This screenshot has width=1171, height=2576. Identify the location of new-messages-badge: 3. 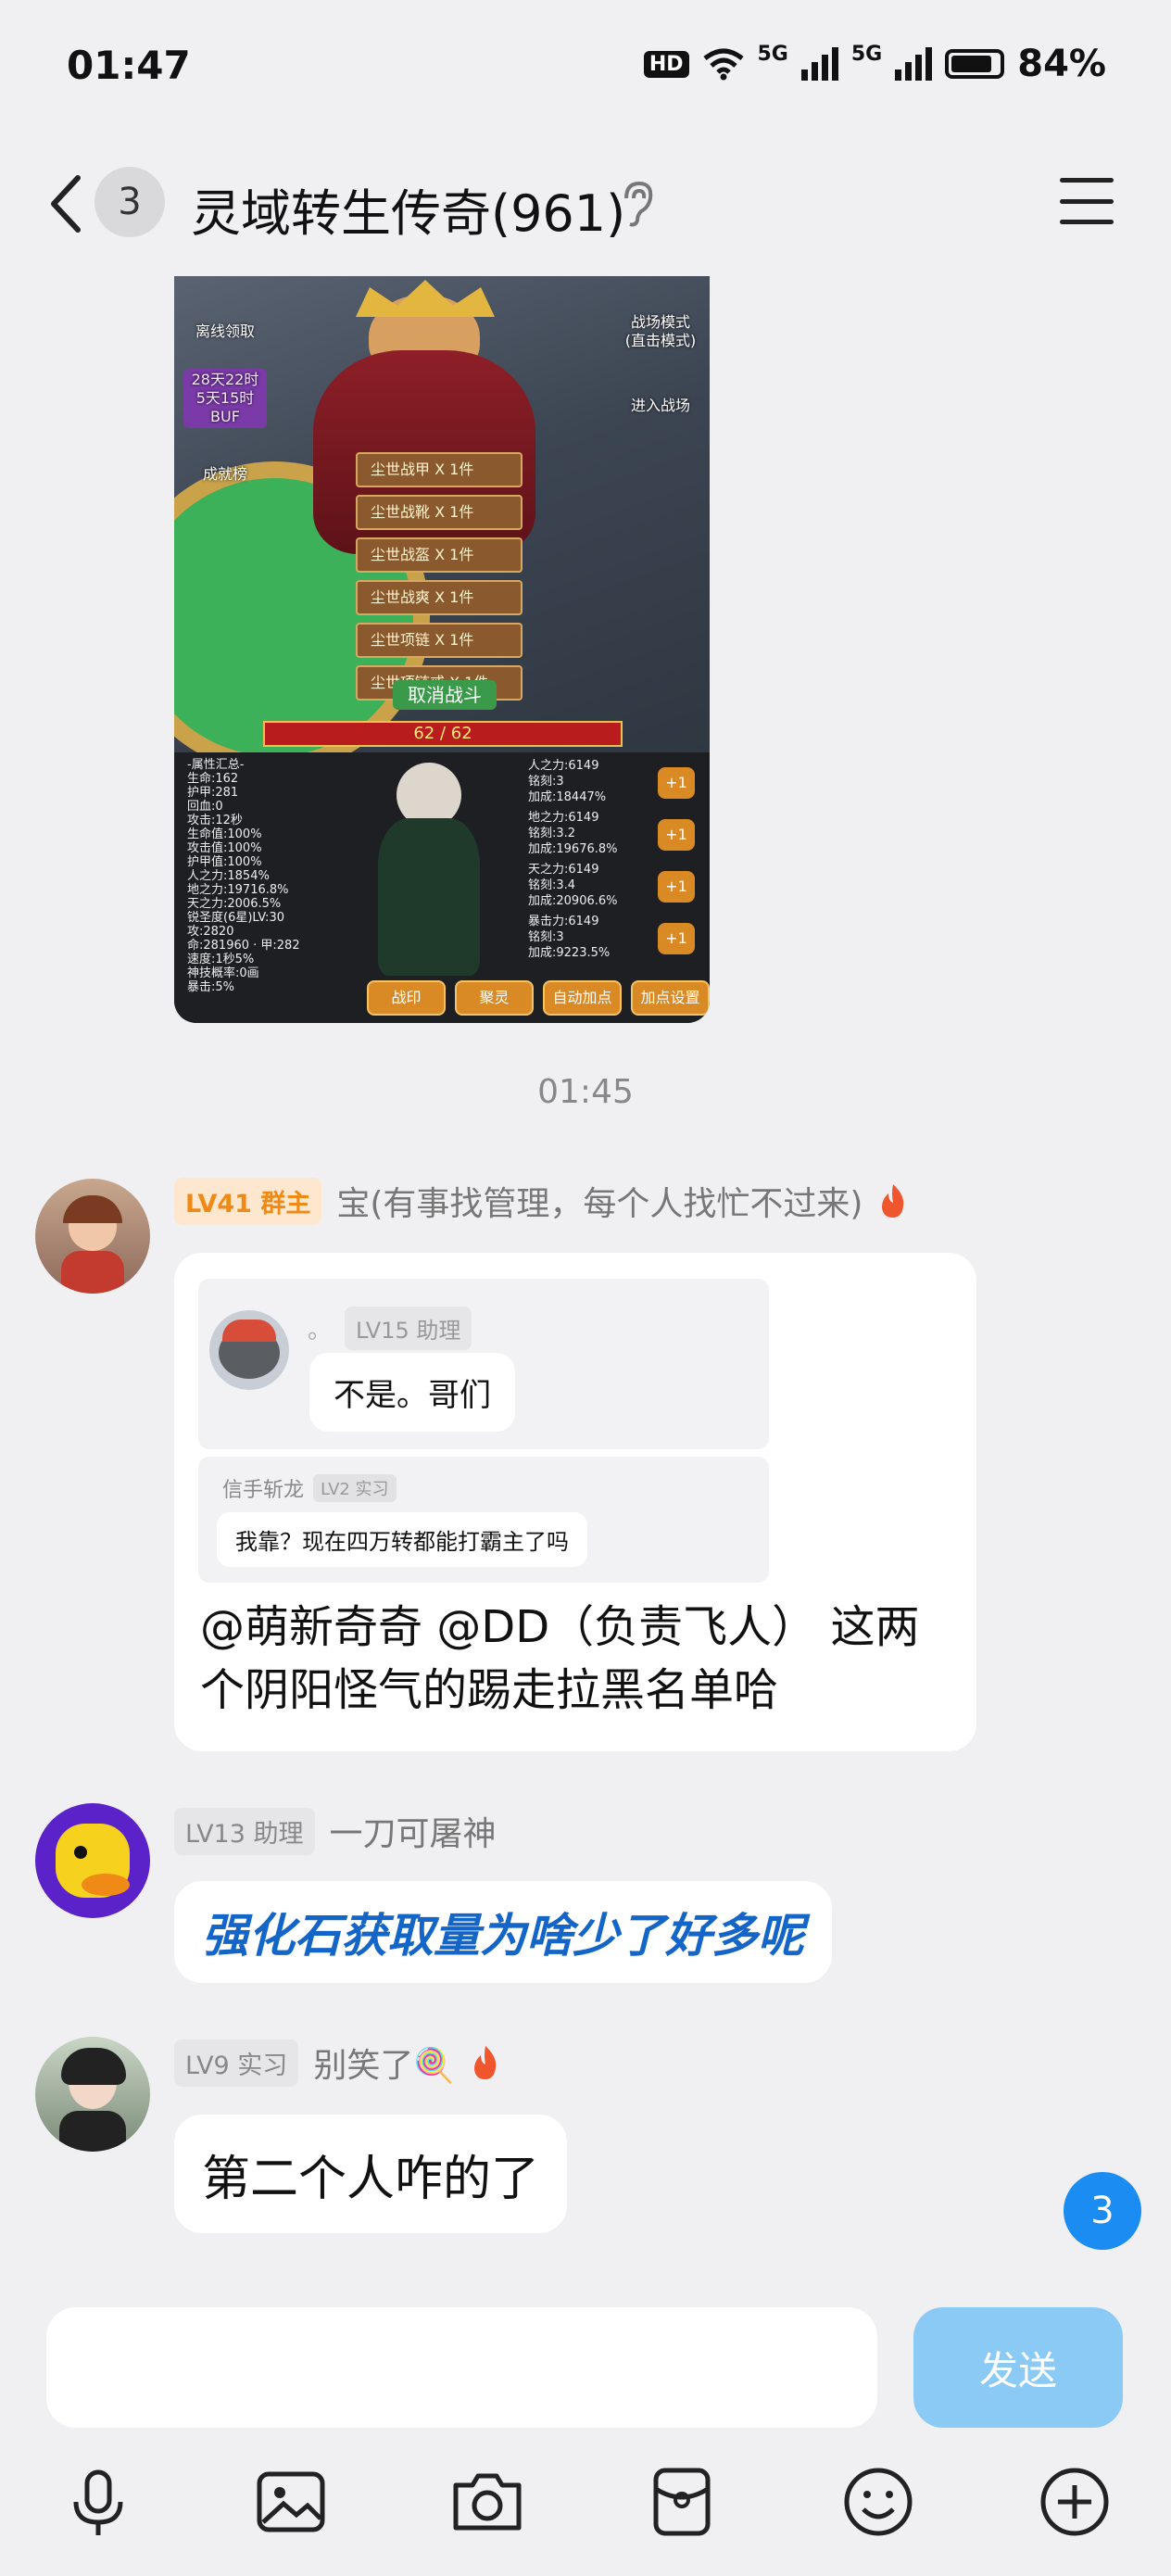
(1103, 2211).